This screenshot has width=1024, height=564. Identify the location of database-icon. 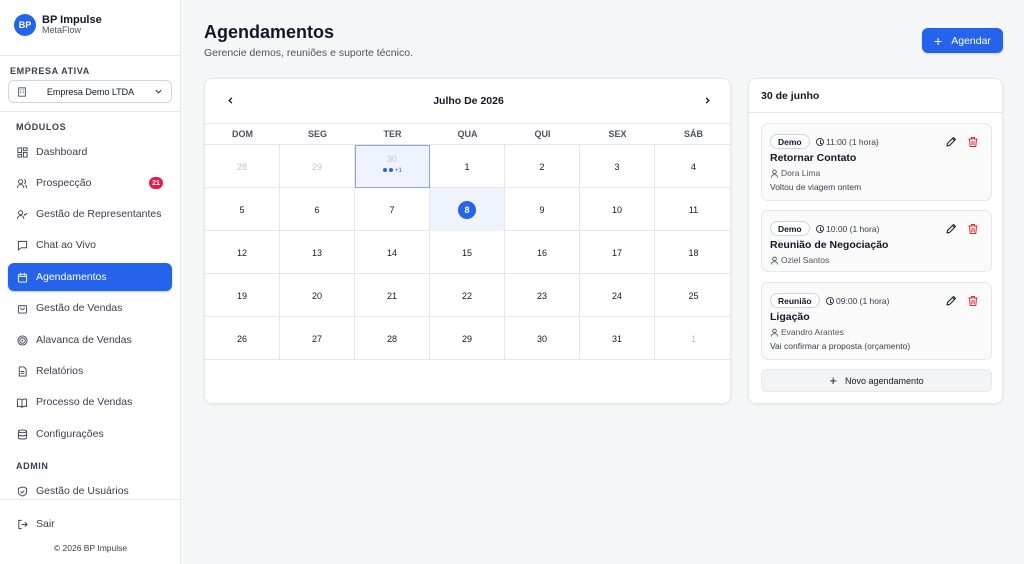
(22, 434).